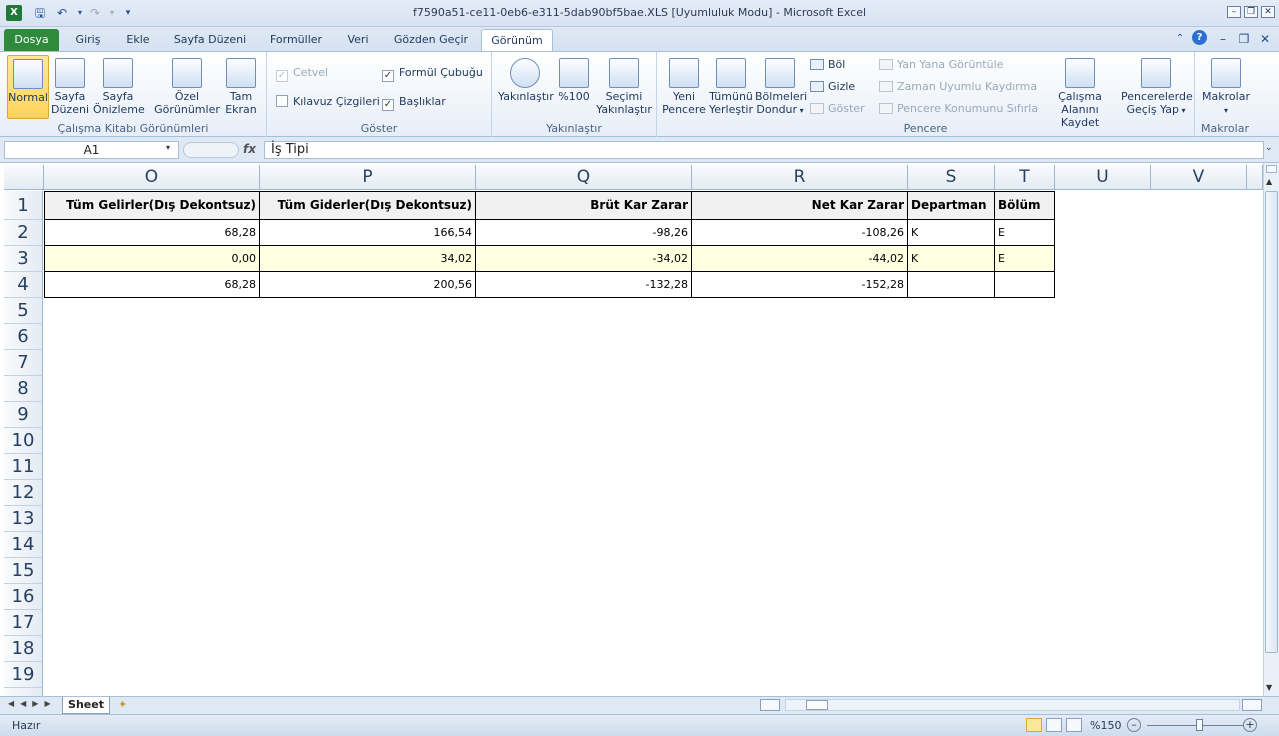 Image resolution: width=1279 pixels, height=736 pixels. Describe the element at coordinates (210, 40) in the screenshot. I see `tab-page-layout: Sayfa Düzeni` at that location.